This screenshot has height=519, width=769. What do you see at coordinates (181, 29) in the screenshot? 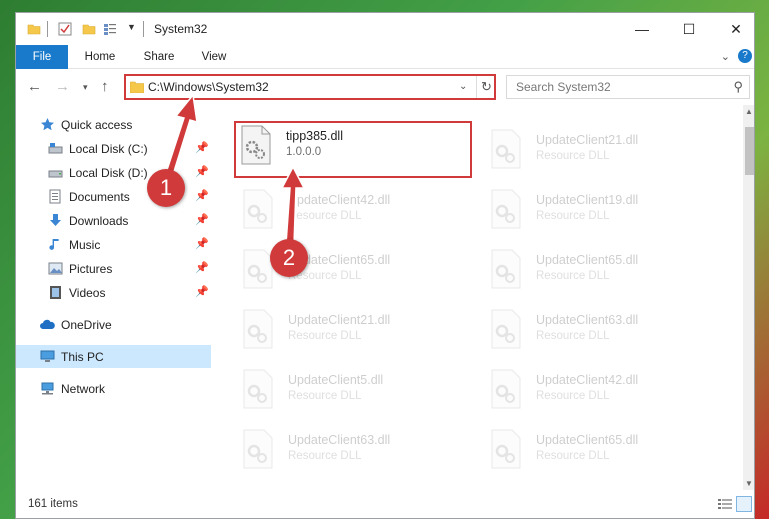
I see `window-title: System32` at bounding box center [181, 29].